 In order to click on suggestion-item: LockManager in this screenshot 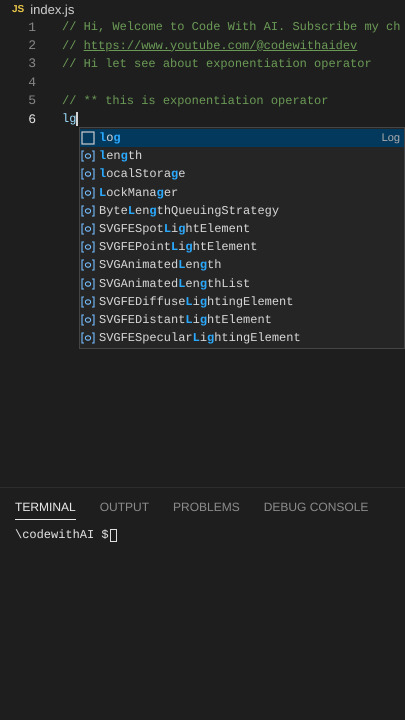, I will do `click(242, 193)`.